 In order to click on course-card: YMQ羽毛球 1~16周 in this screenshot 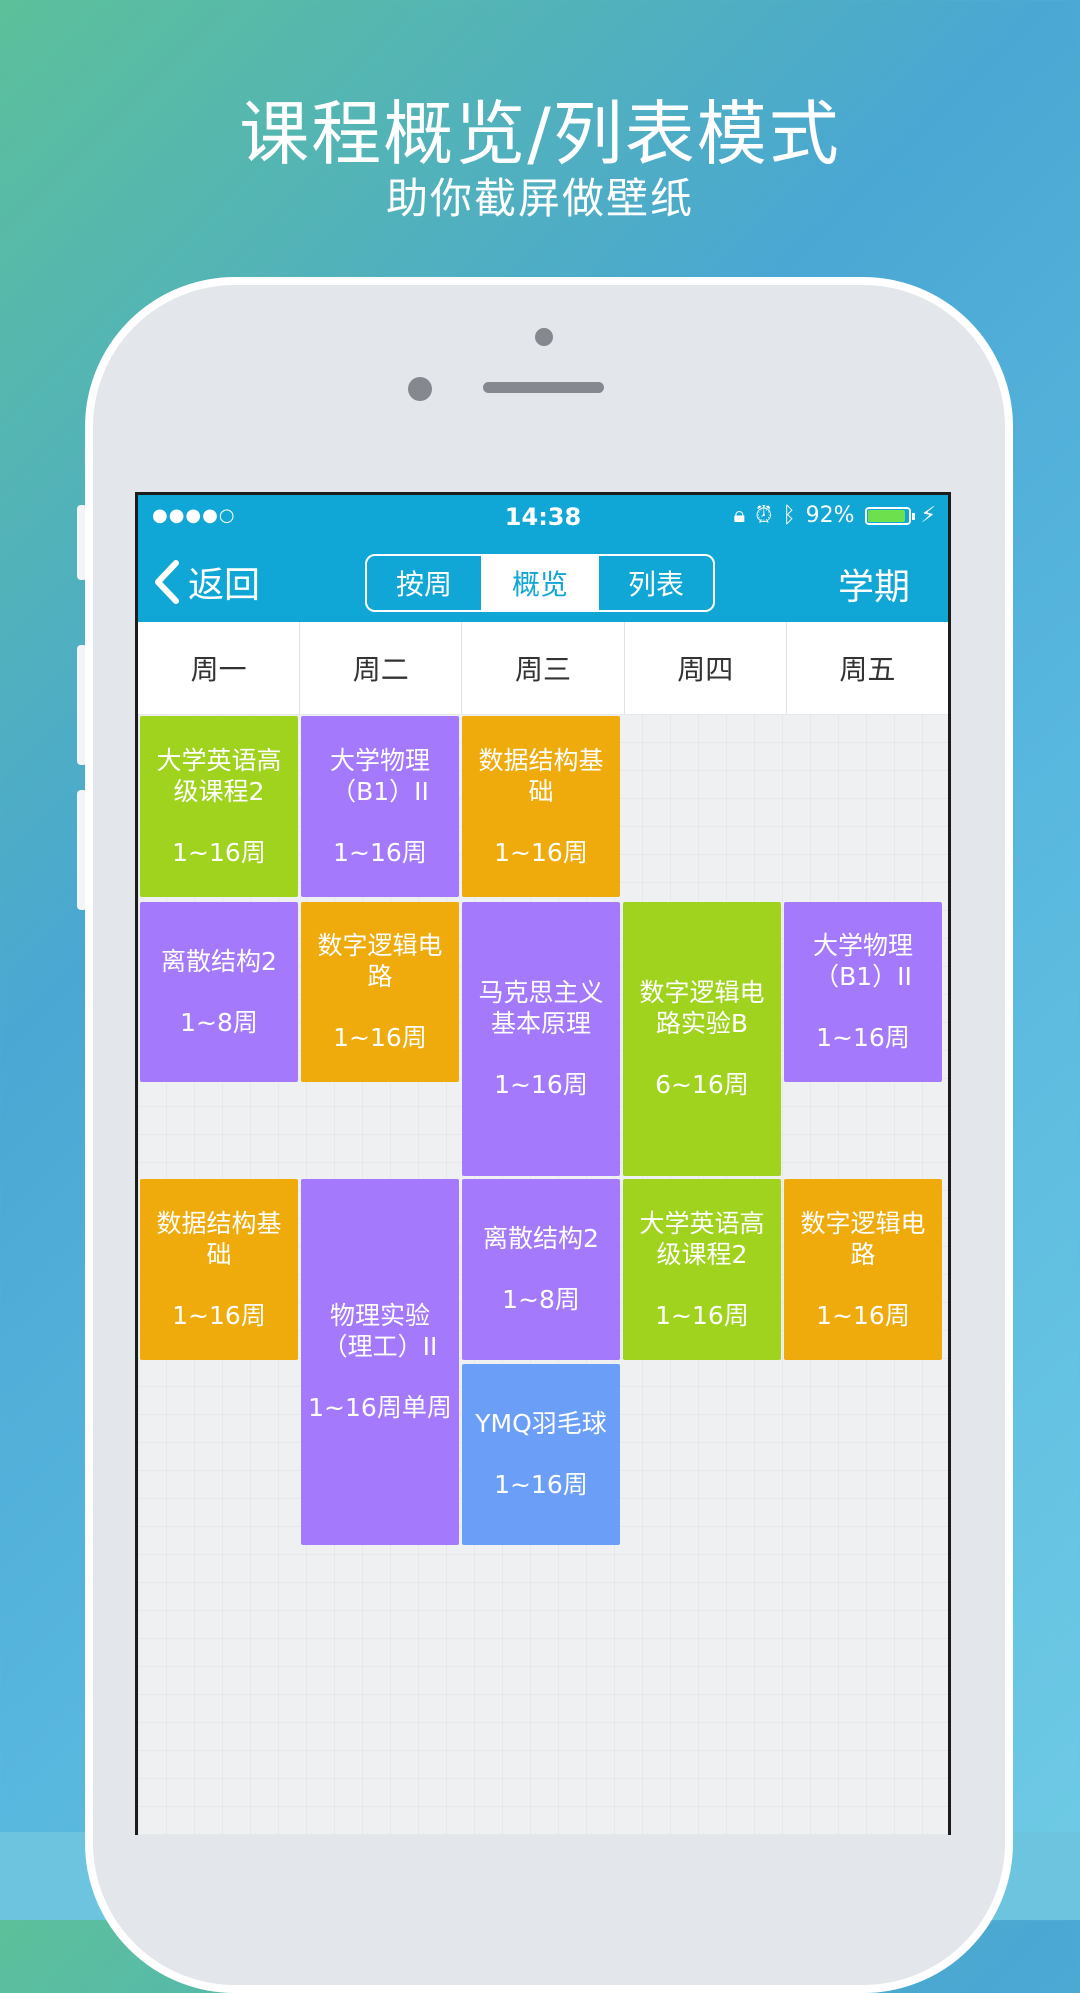, I will do `click(541, 1454)`.